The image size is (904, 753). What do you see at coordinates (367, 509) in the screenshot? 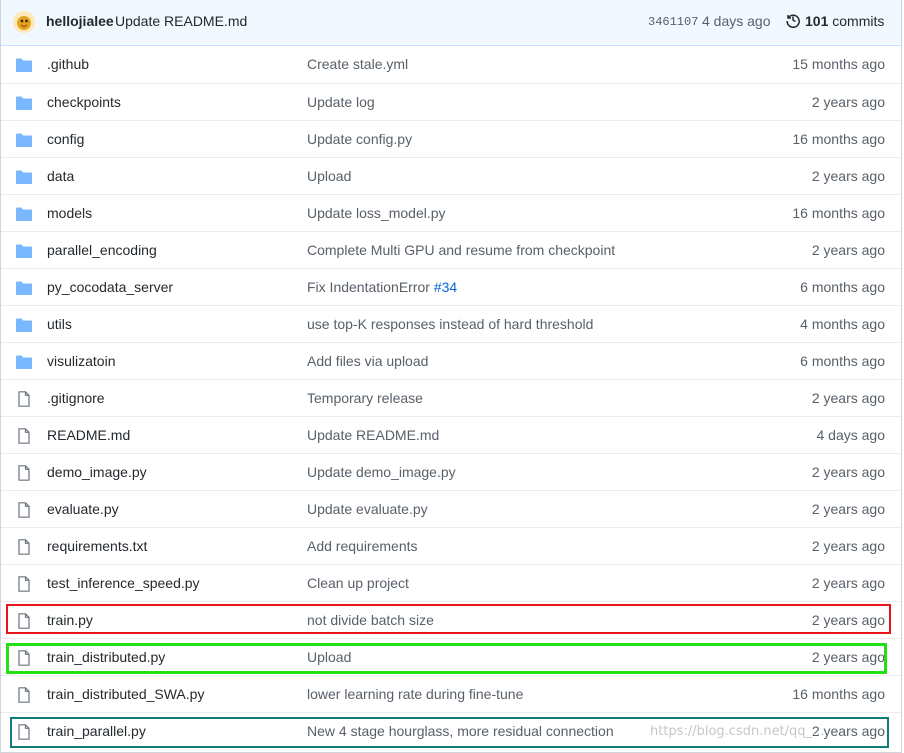
I see `commit-message-link: Update evaluate.py` at bounding box center [367, 509].